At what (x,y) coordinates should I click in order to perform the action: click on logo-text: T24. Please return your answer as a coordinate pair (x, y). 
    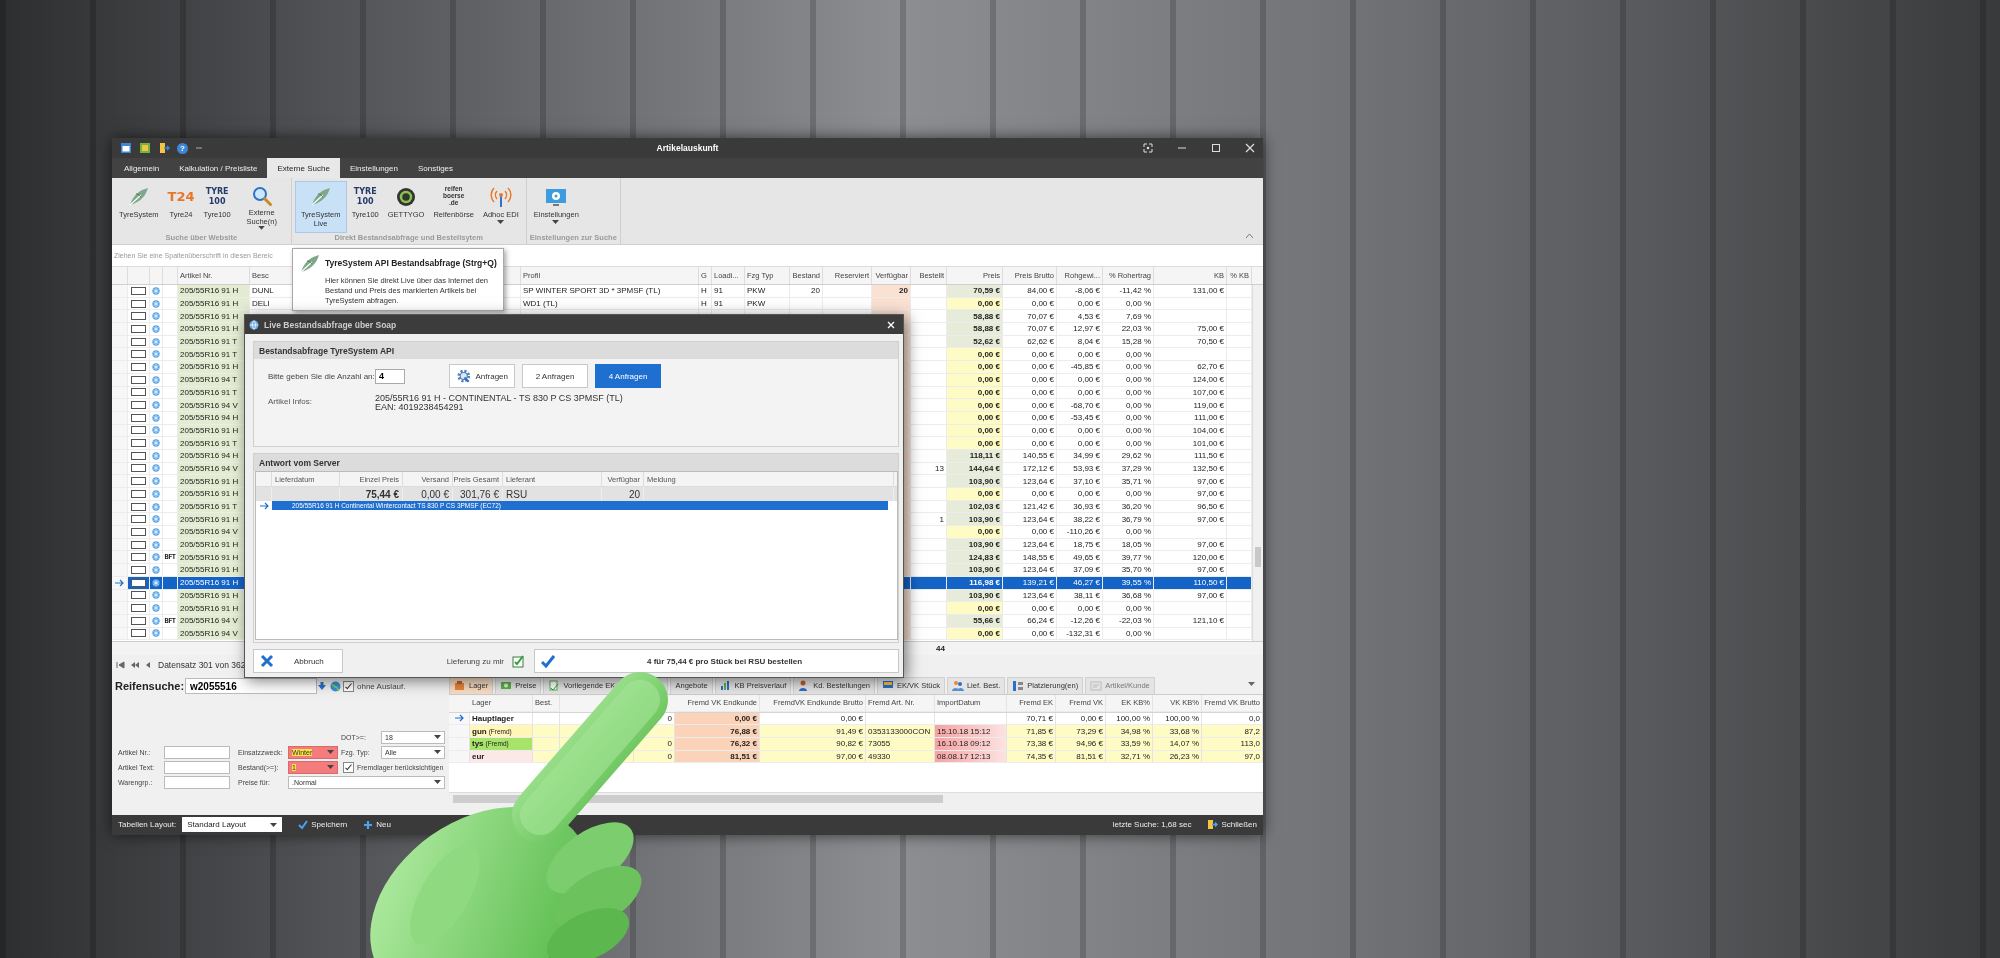
    Looking at the image, I should click on (181, 196).